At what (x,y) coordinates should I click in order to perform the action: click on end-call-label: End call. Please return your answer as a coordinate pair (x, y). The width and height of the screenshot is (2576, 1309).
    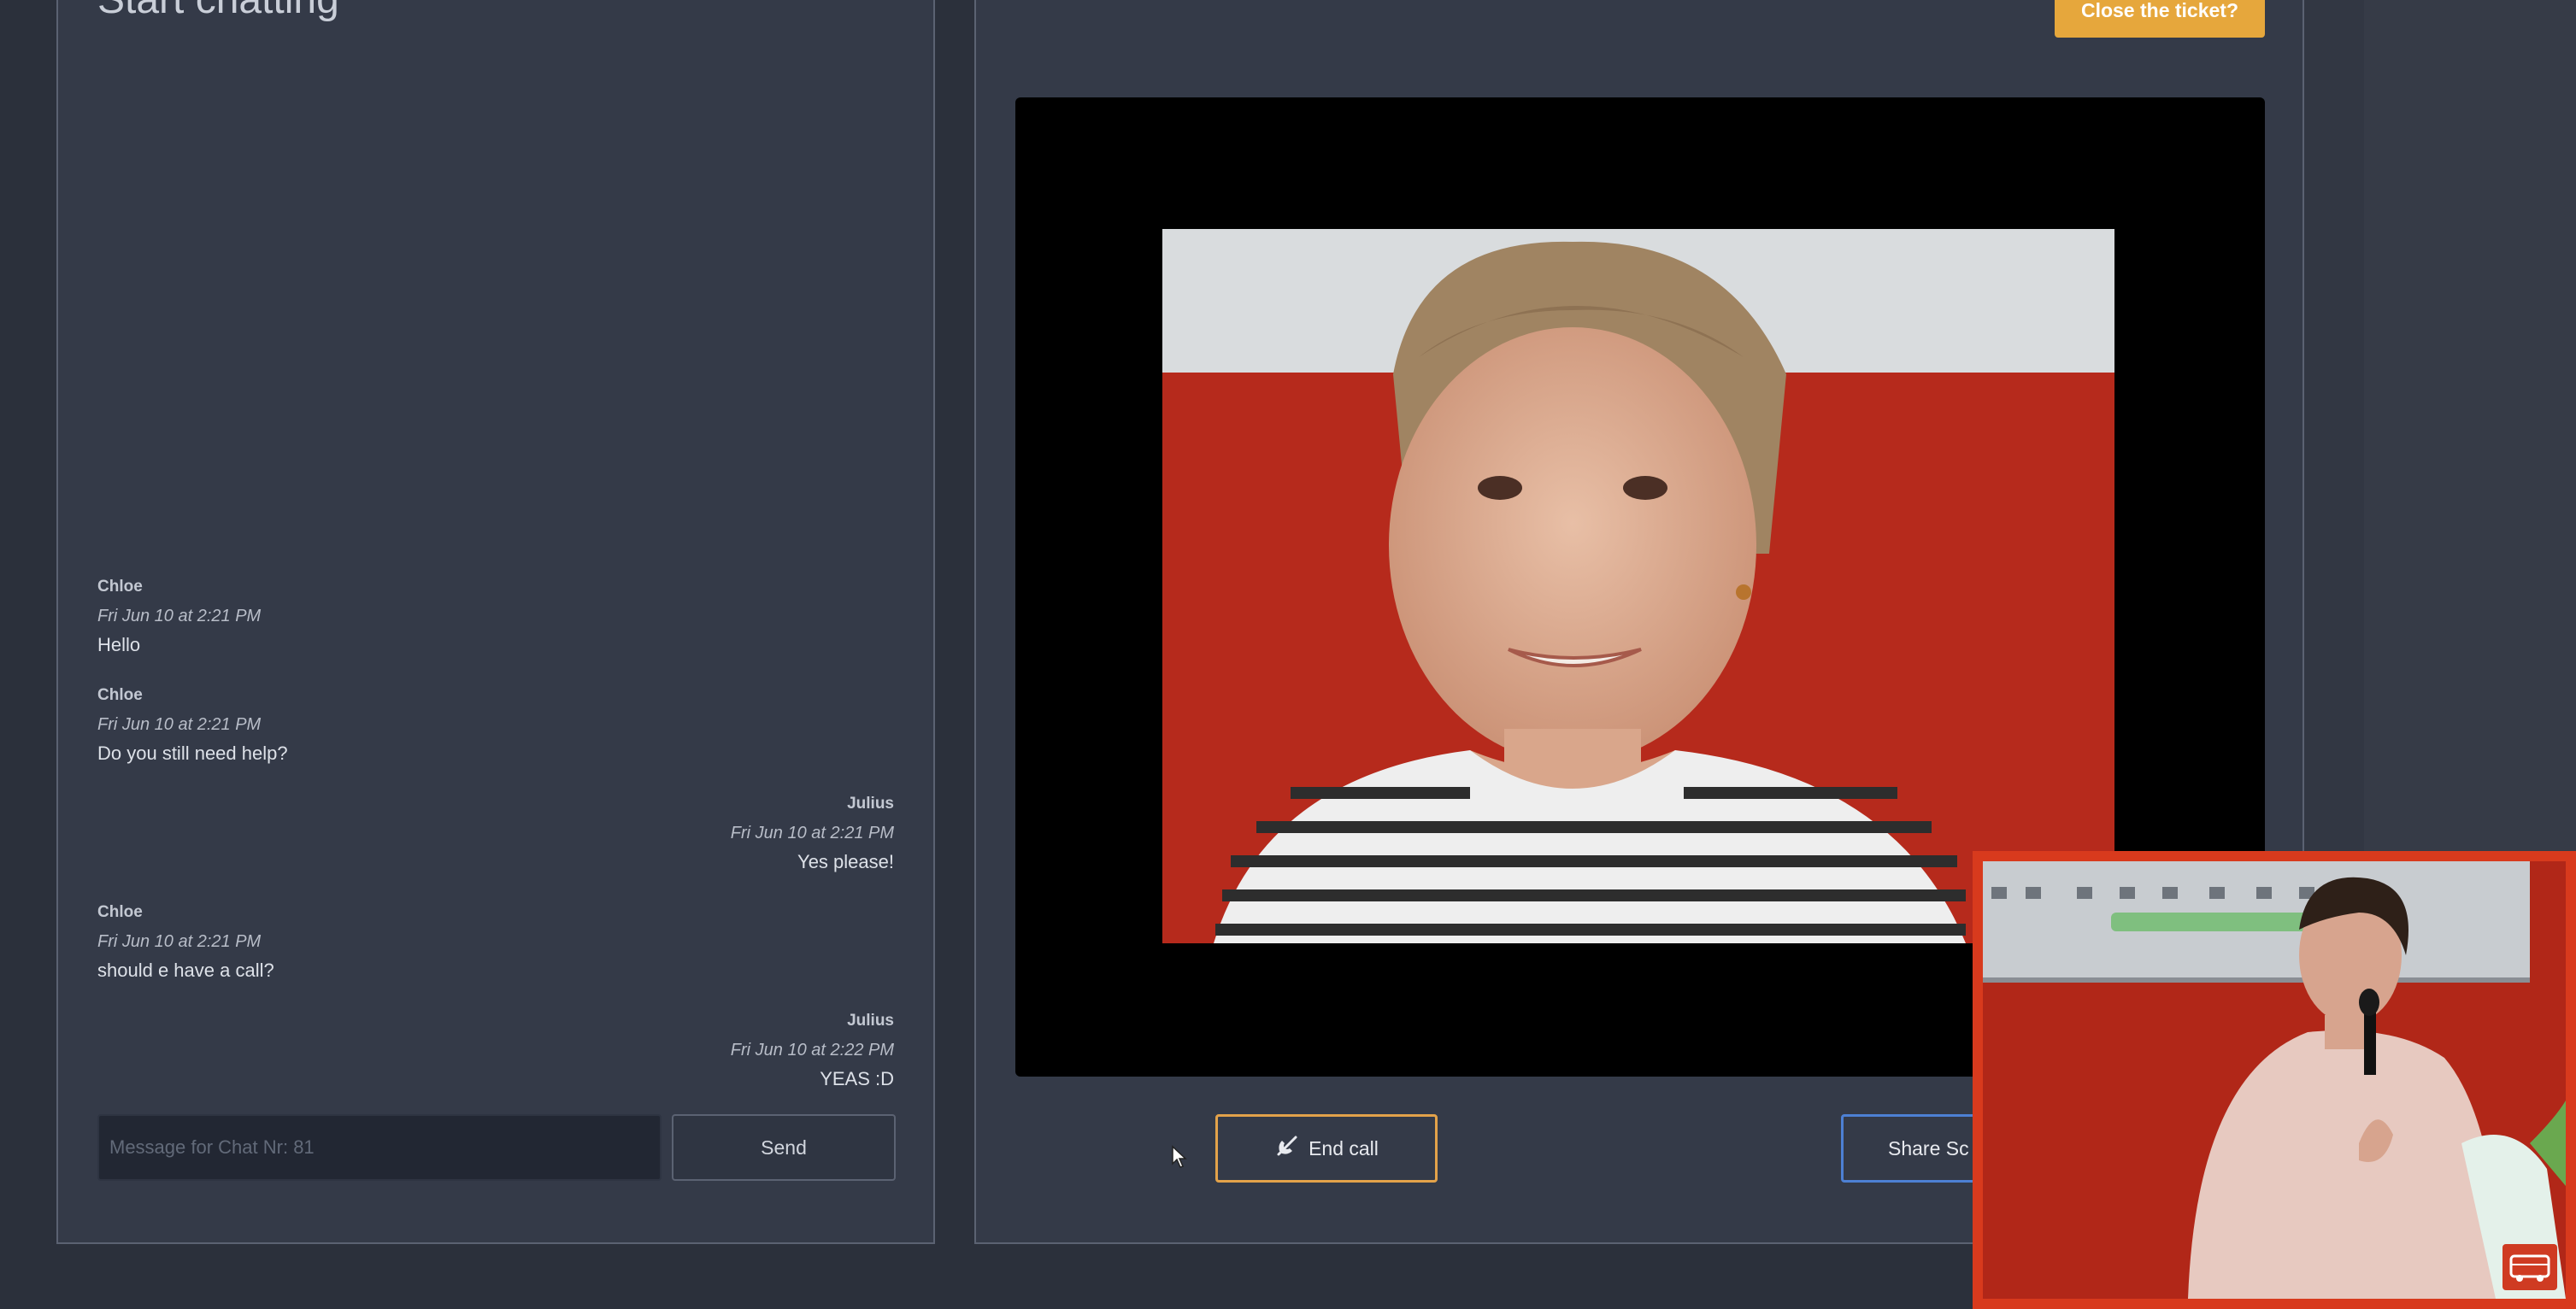
    Looking at the image, I should click on (1344, 1147).